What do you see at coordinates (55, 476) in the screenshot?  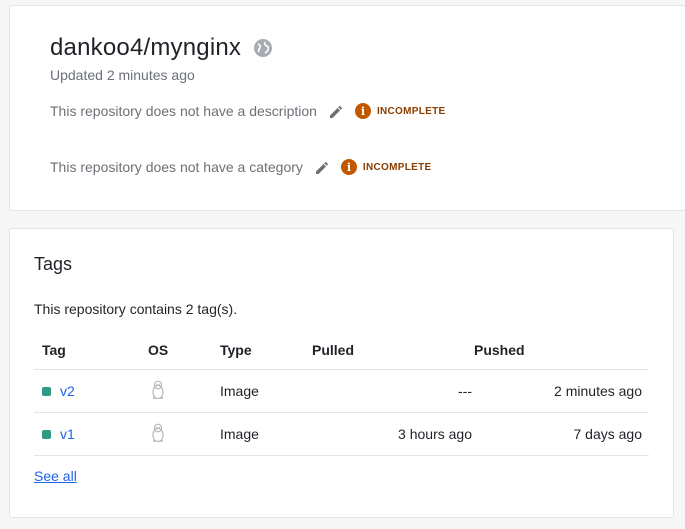 I see `see-all-link: See all` at bounding box center [55, 476].